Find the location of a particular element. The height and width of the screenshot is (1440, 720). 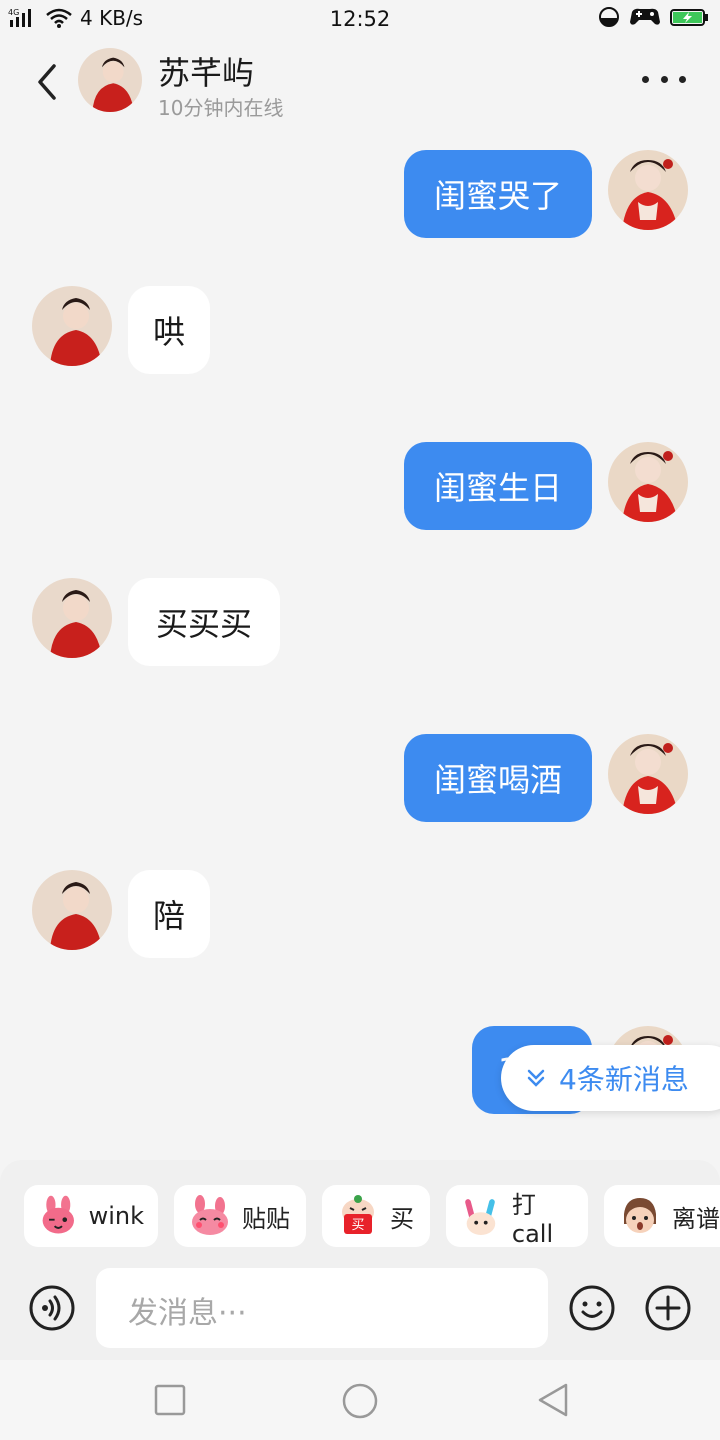

buy-bag-icon: 买 is located at coordinates (358, 1214).